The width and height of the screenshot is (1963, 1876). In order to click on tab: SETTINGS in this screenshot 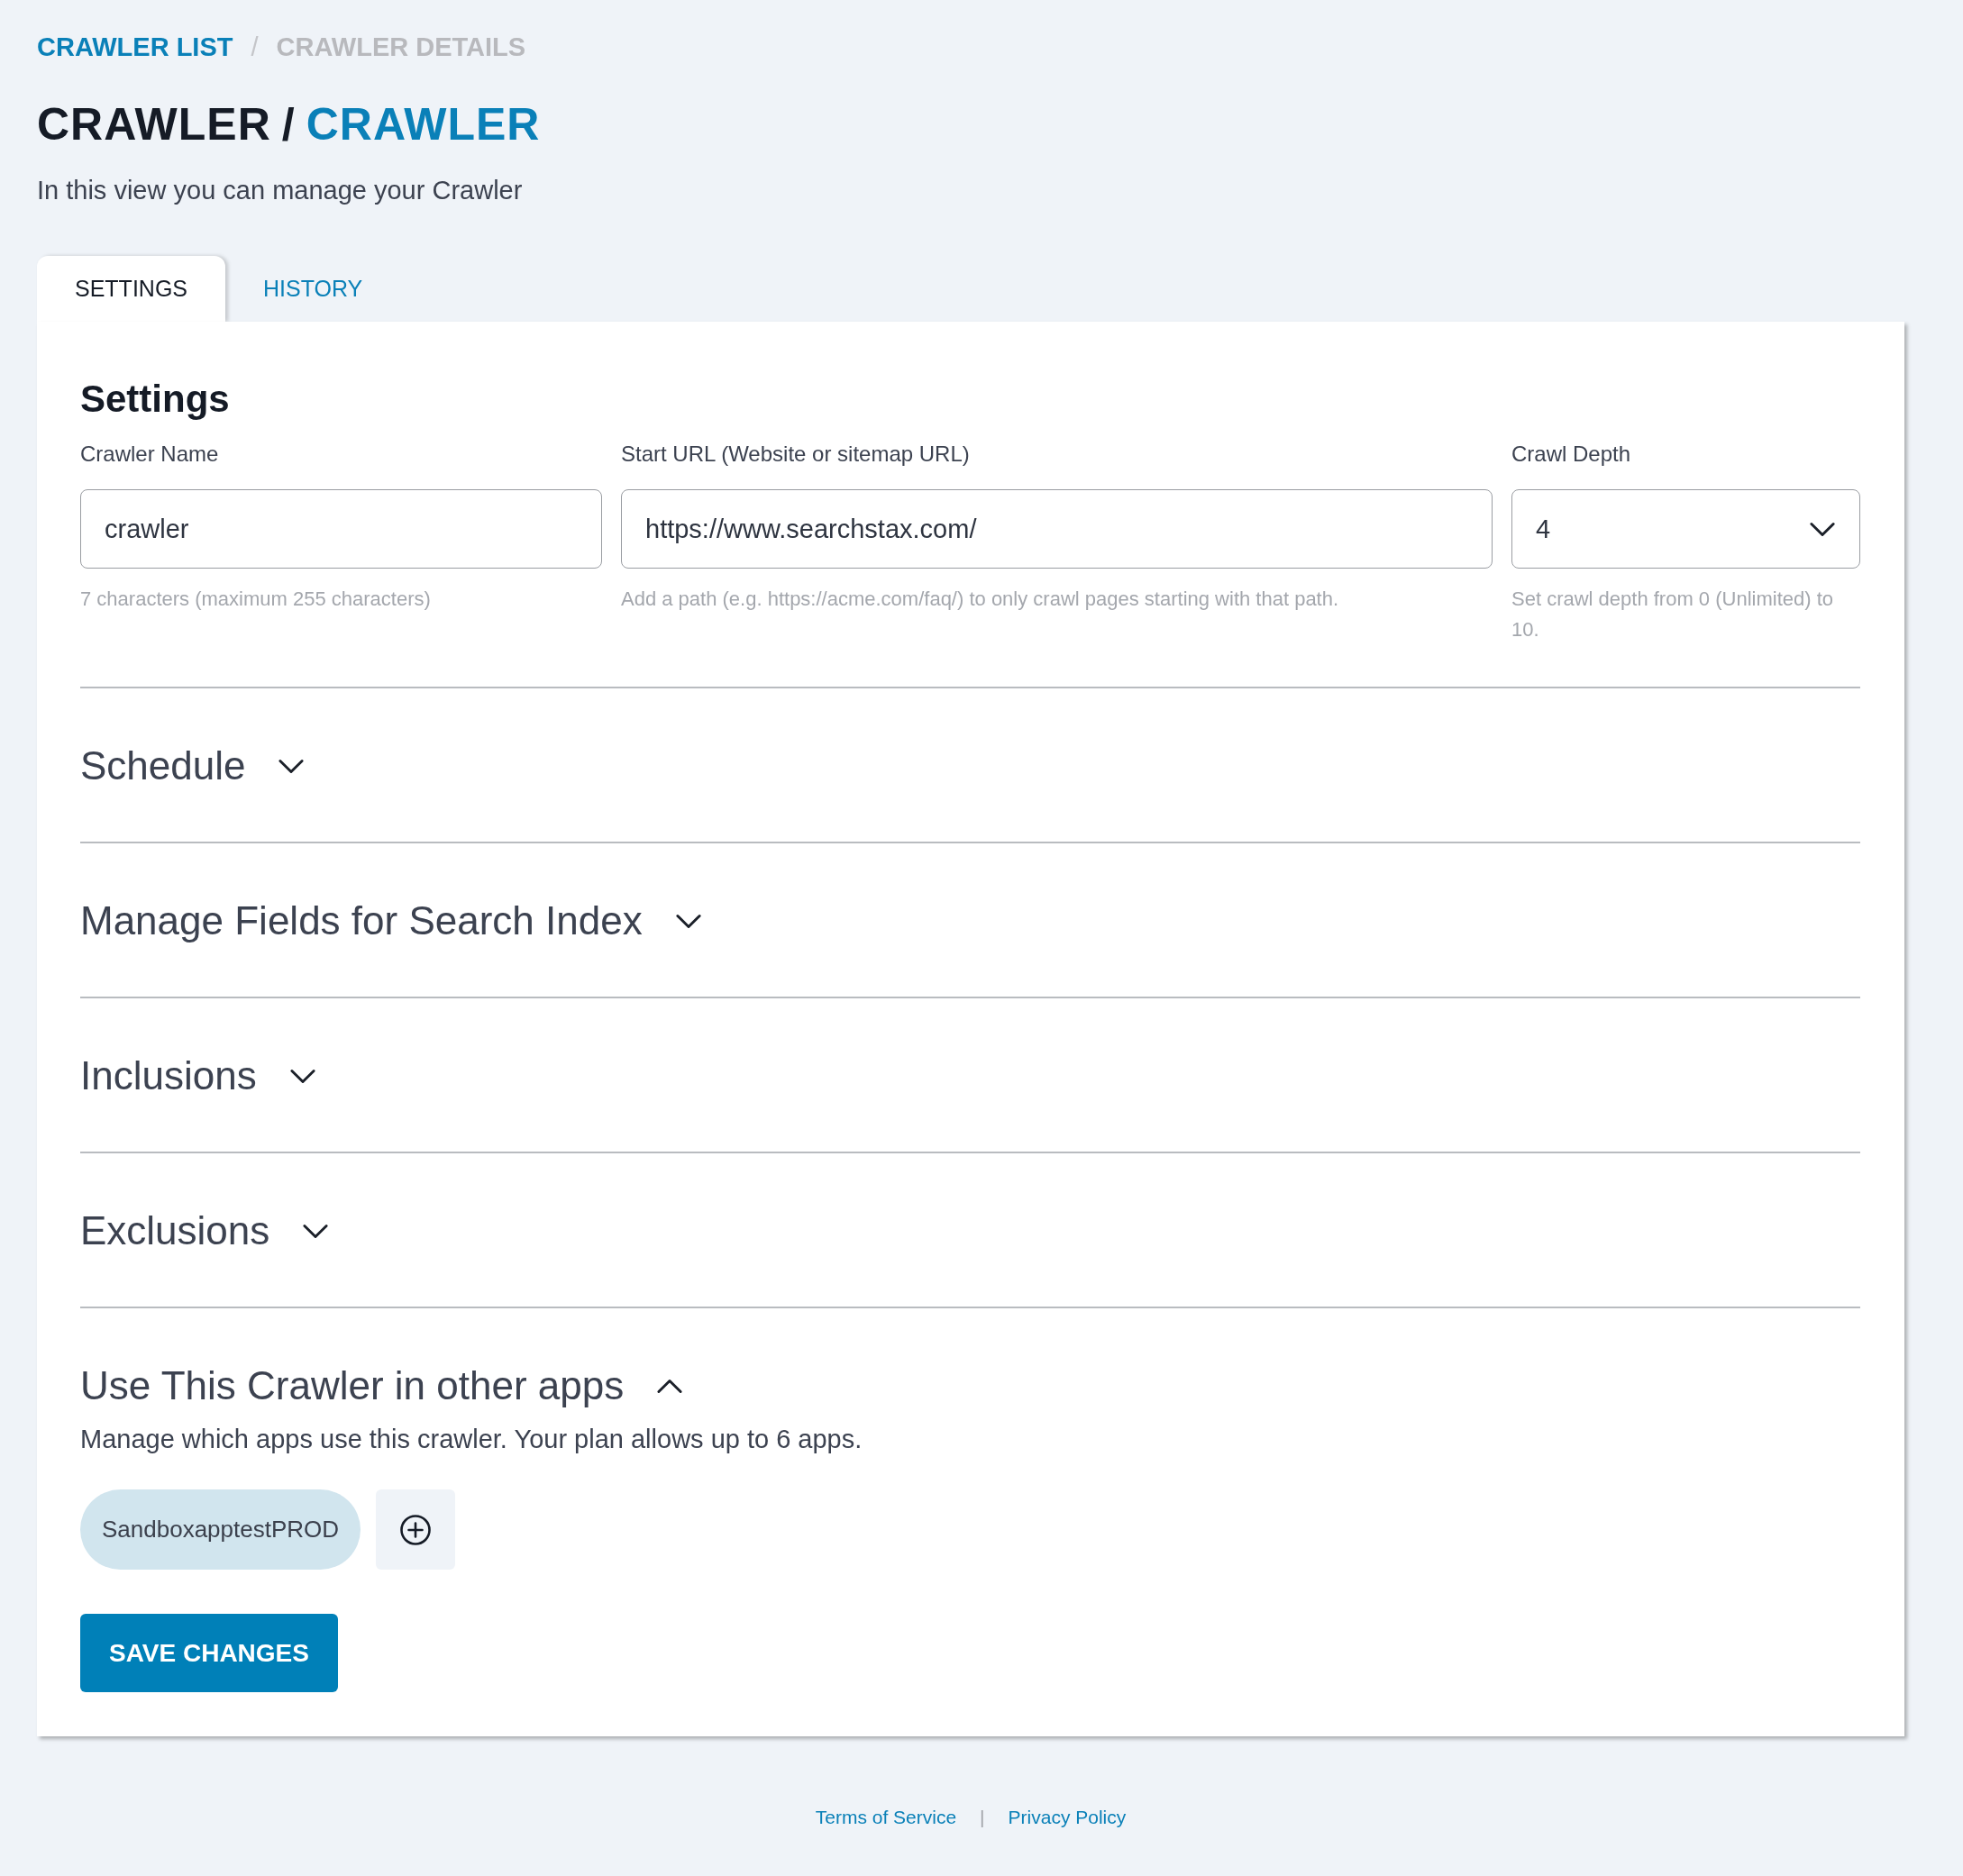, I will do `click(131, 289)`.